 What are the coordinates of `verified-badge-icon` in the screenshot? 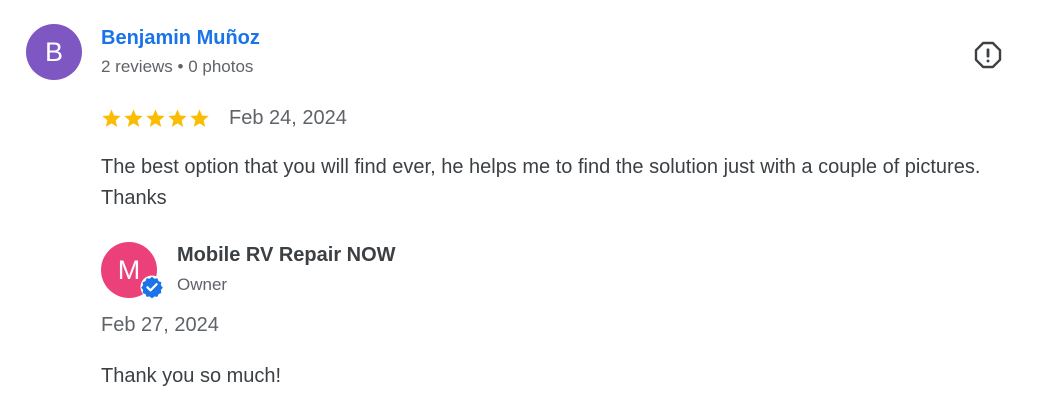 It's located at (152, 287).